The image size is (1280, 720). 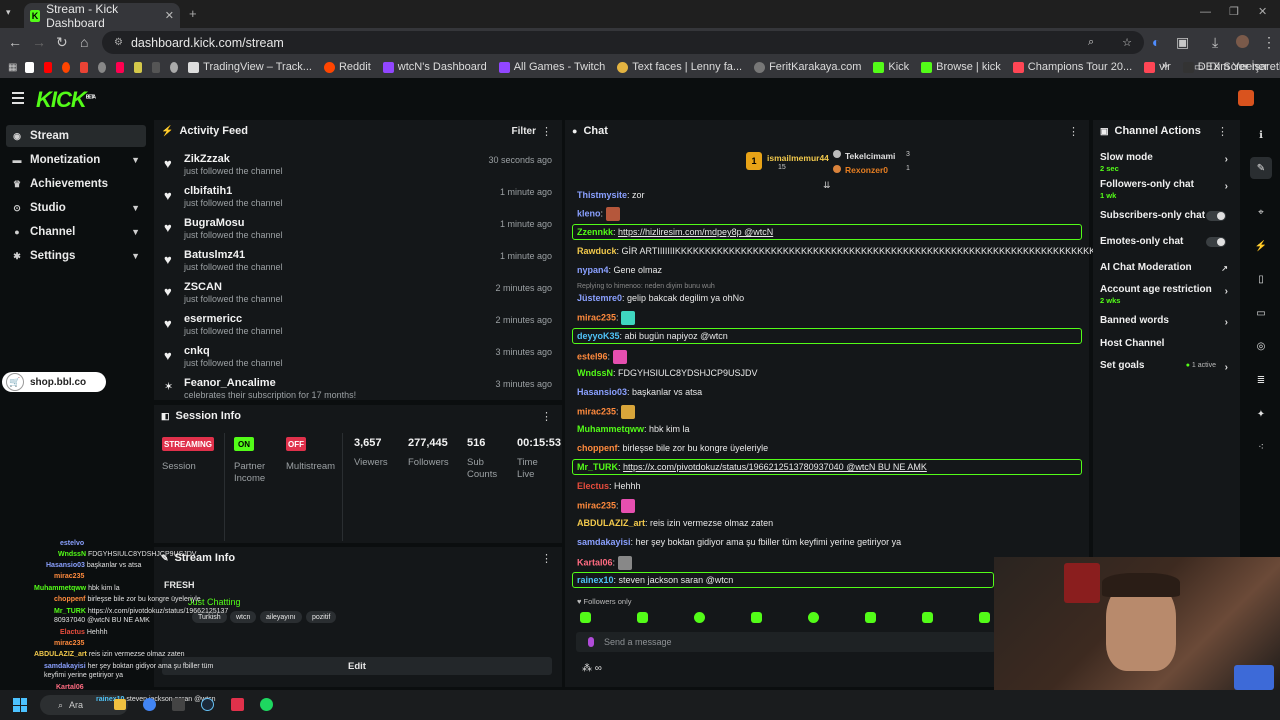 I want to click on bookmark-star-icon: ☆, so click(x=1127, y=42).